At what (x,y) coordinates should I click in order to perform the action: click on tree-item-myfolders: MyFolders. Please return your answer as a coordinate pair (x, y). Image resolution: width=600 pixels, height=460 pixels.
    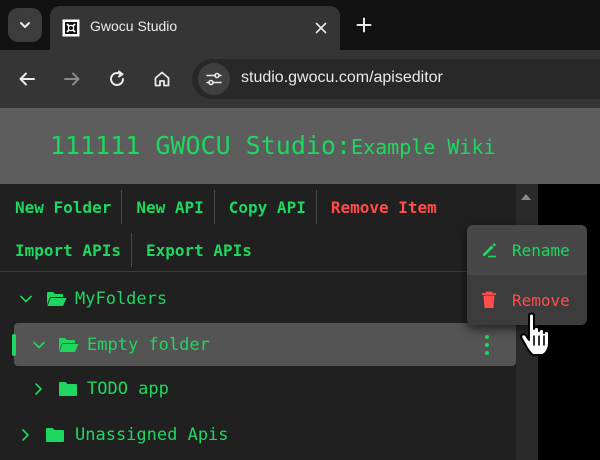
    Looking at the image, I should click on (92, 299).